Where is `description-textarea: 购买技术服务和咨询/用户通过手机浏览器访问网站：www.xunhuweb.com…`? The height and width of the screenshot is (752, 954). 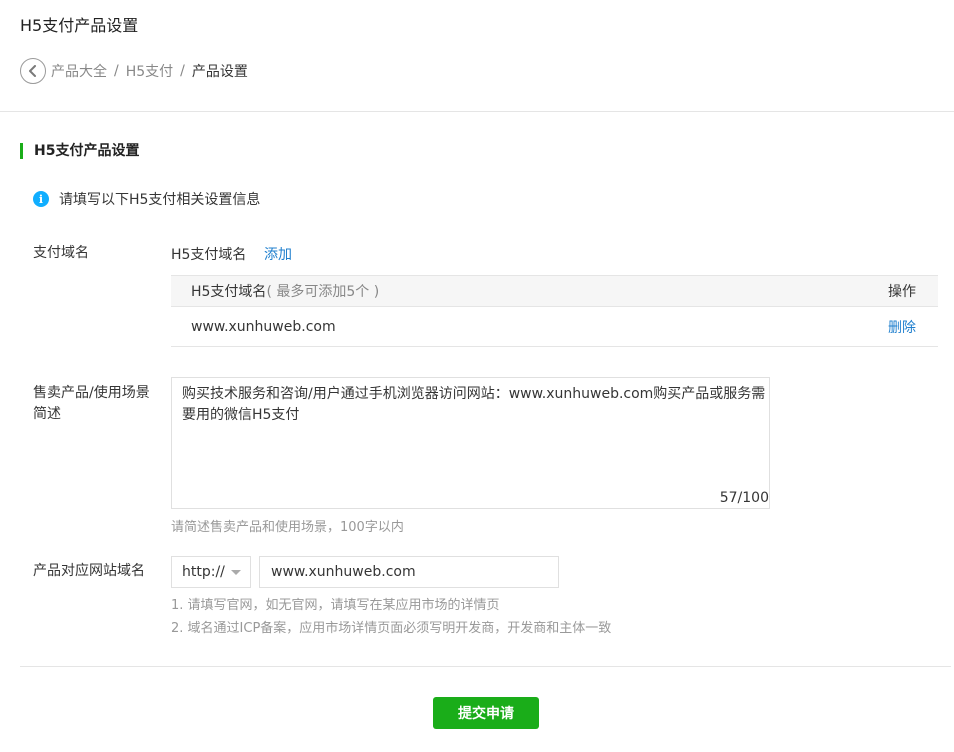 description-textarea: 购买技术服务和咨询/用户通过手机浏览器访问网站：www.xunhuweb.com… is located at coordinates (470, 443).